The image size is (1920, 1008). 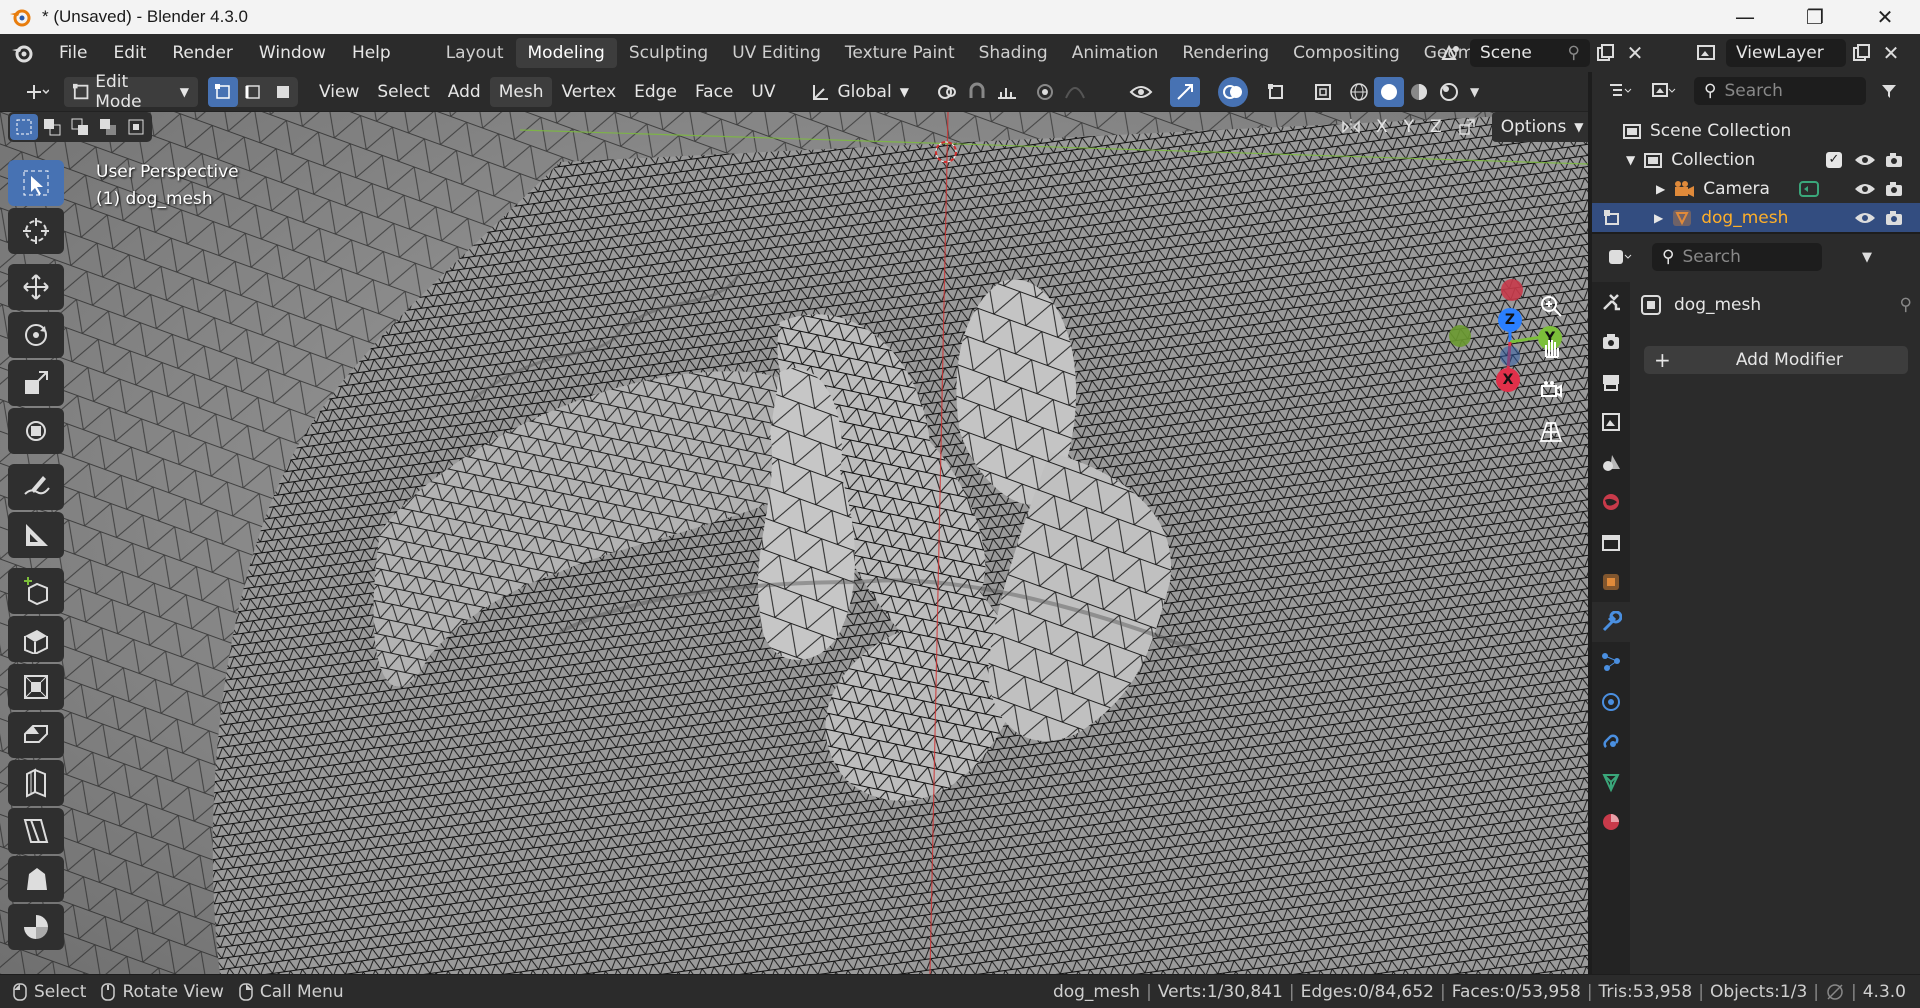 What do you see at coordinates (108, 127) in the screenshot?
I see `select-invert-icon` at bounding box center [108, 127].